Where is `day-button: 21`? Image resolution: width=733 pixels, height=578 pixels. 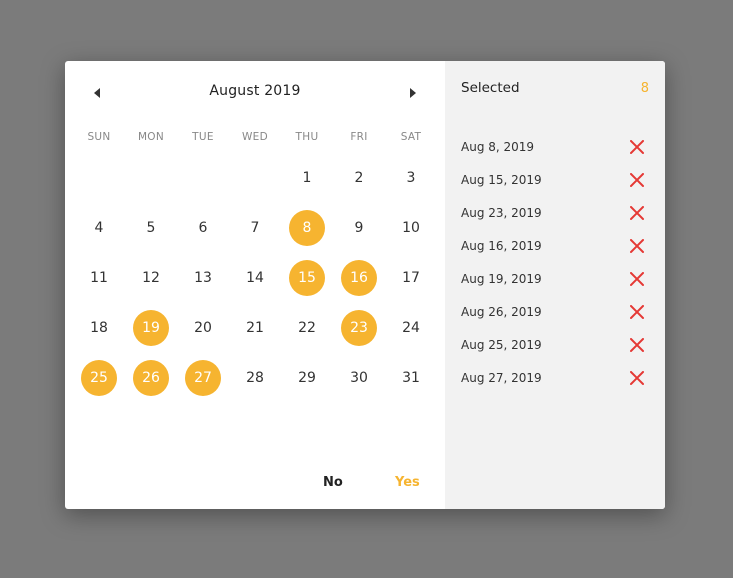 day-button: 21 is located at coordinates (255, 328).